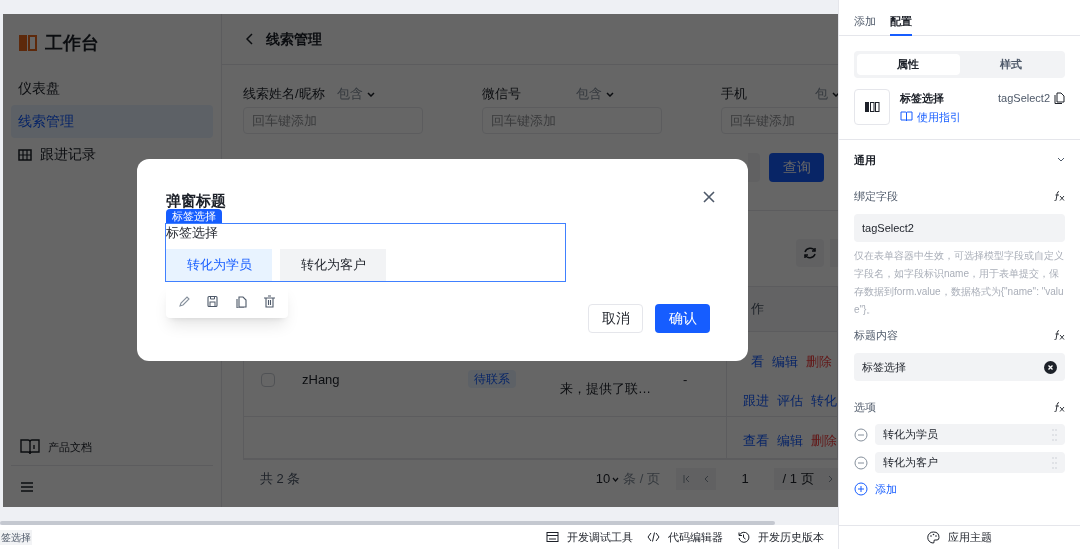 Image resolution: width=1080 pixels, height=549 pixels. Describe the element at coordinates (959, 283) in the screenshot. I see `help-text: 仅在表单容器中生效，可选择模型字段或自定义字段名，如字段标识name，用于表单提交，保存数据到form.value，数据格式为{"name": "value"}。` at that location.